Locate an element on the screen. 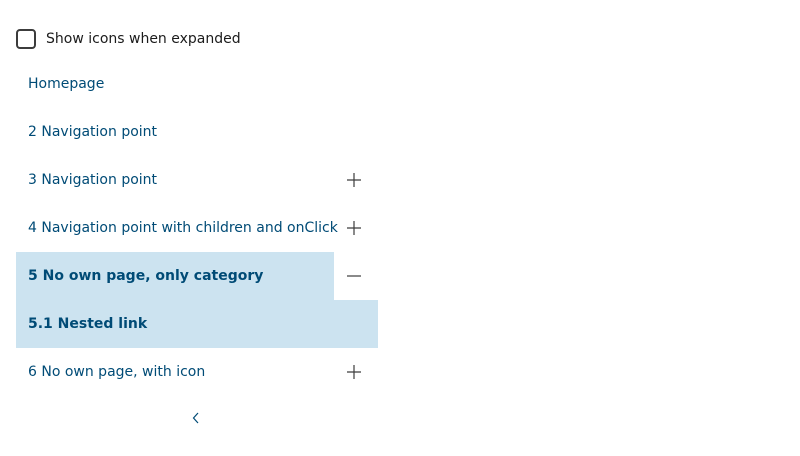 This screenshot has width=800, height=456. nav-item-label: 2 Navigation point is located at coordinates (92, 132).